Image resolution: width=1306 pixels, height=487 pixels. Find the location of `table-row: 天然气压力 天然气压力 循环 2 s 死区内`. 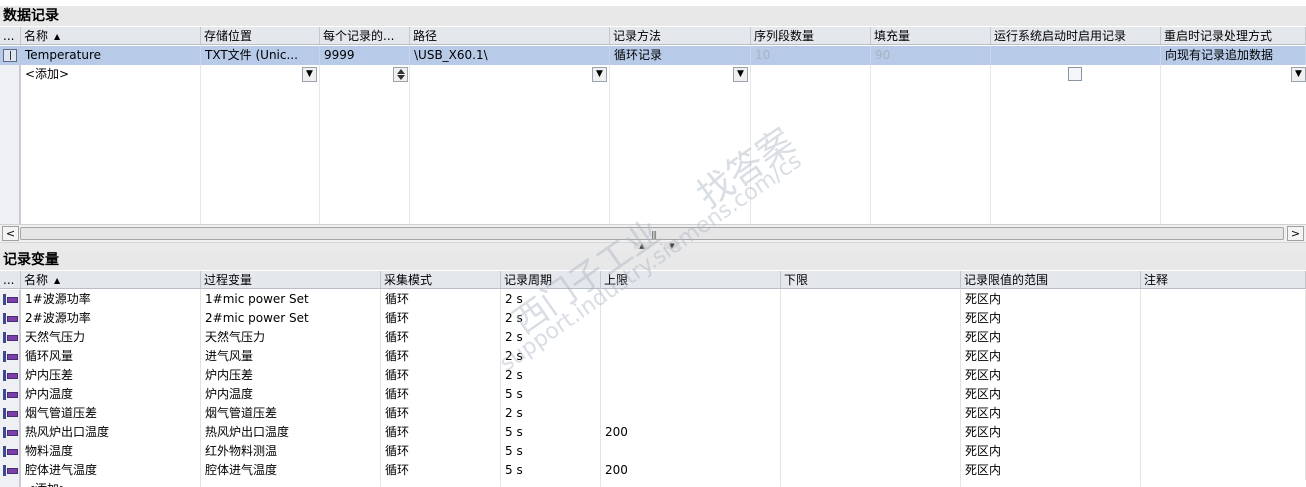

table-row: 天然气压力 天然气压力 循环 2 s 死区内 is located at coordinates (653, 337).